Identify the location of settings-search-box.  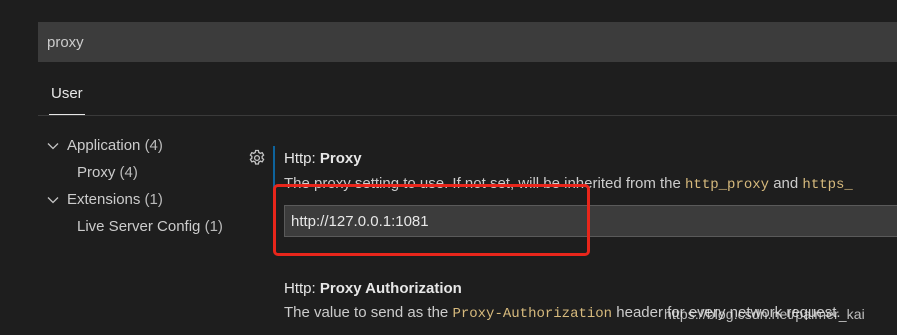
(467, 42).